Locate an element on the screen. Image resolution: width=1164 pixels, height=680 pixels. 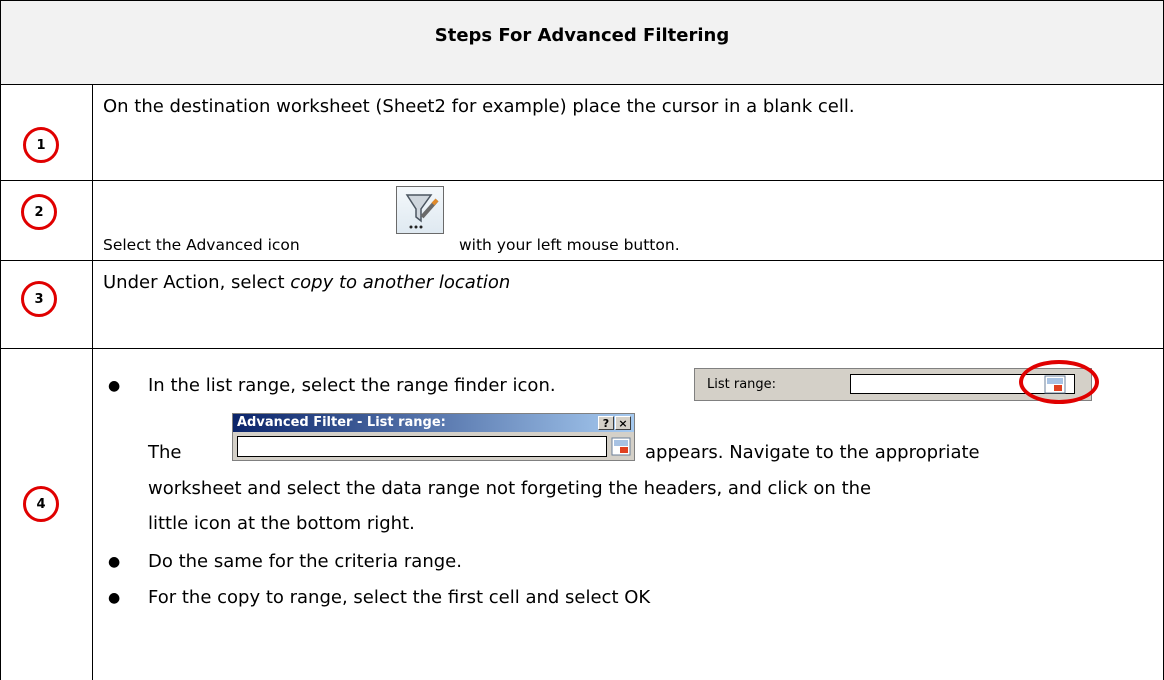
table-border-left is located at coordinates (0, 340).